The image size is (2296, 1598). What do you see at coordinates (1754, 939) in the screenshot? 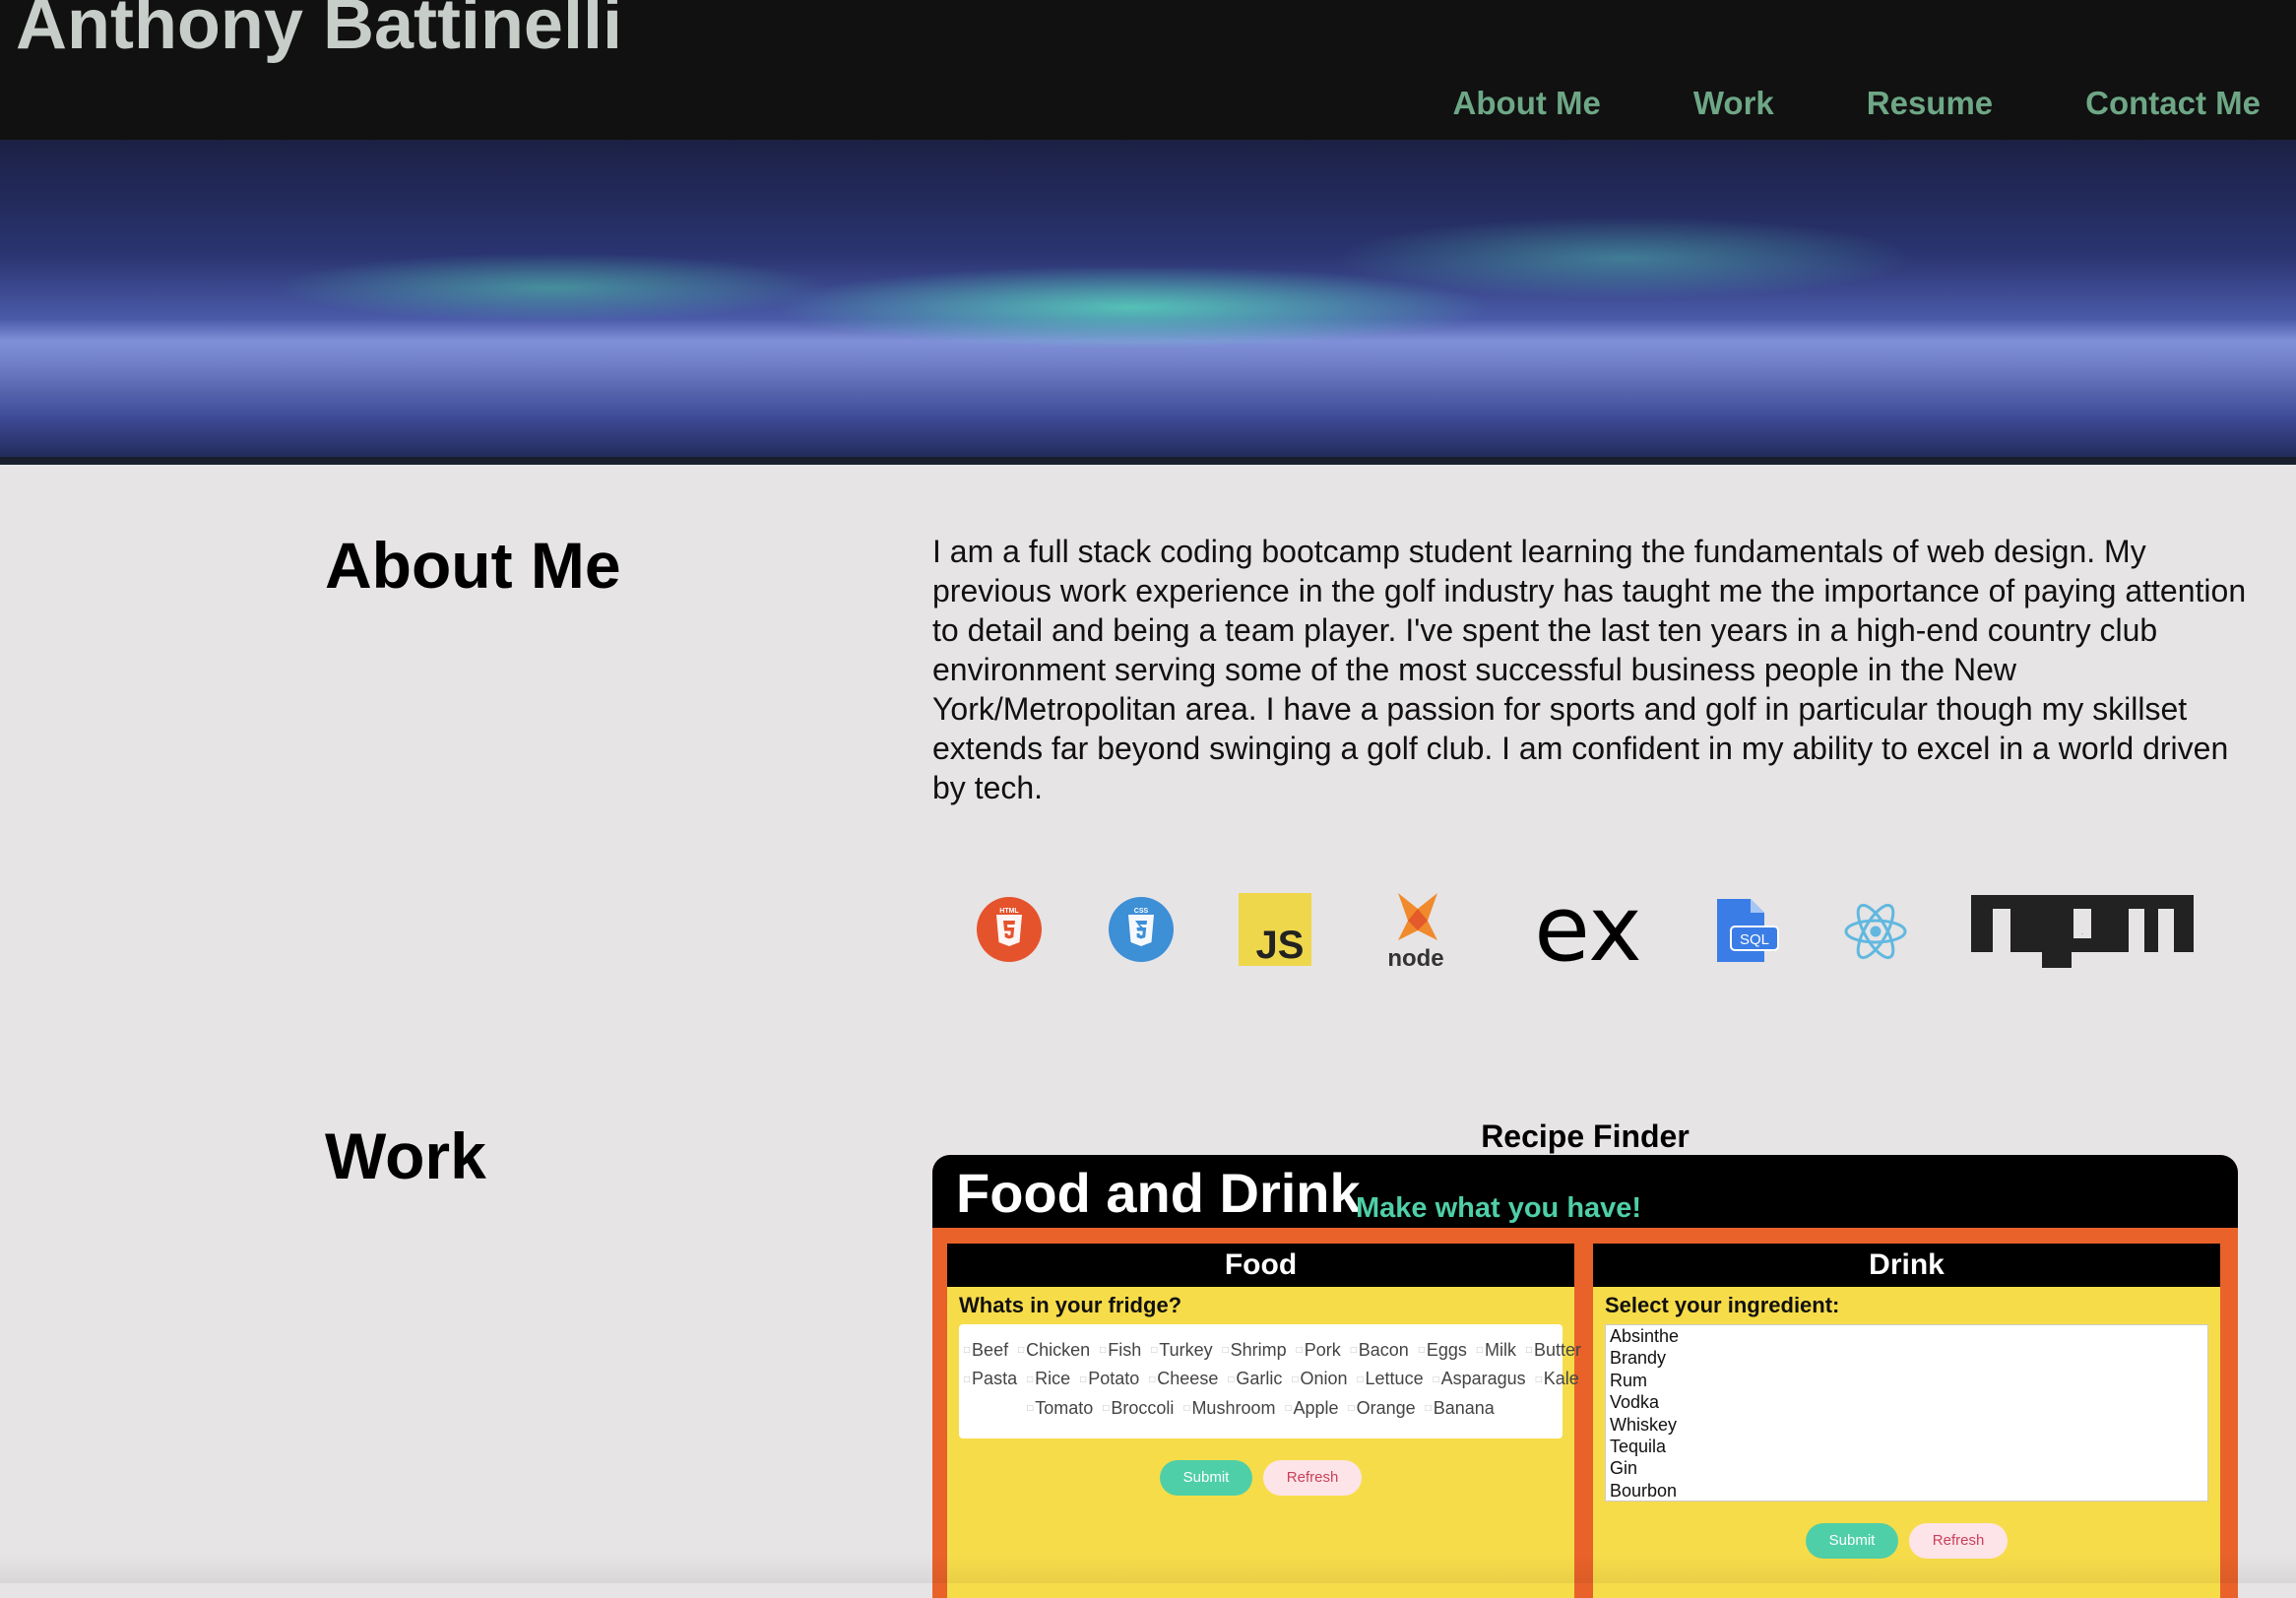
I see `sql-icon-label: SQL` at bounding box center [1754, 939].